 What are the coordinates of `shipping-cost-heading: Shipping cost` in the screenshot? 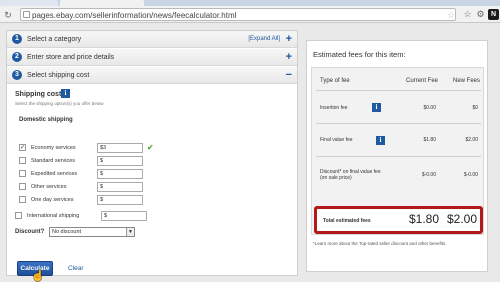 It's located at (38, 94).